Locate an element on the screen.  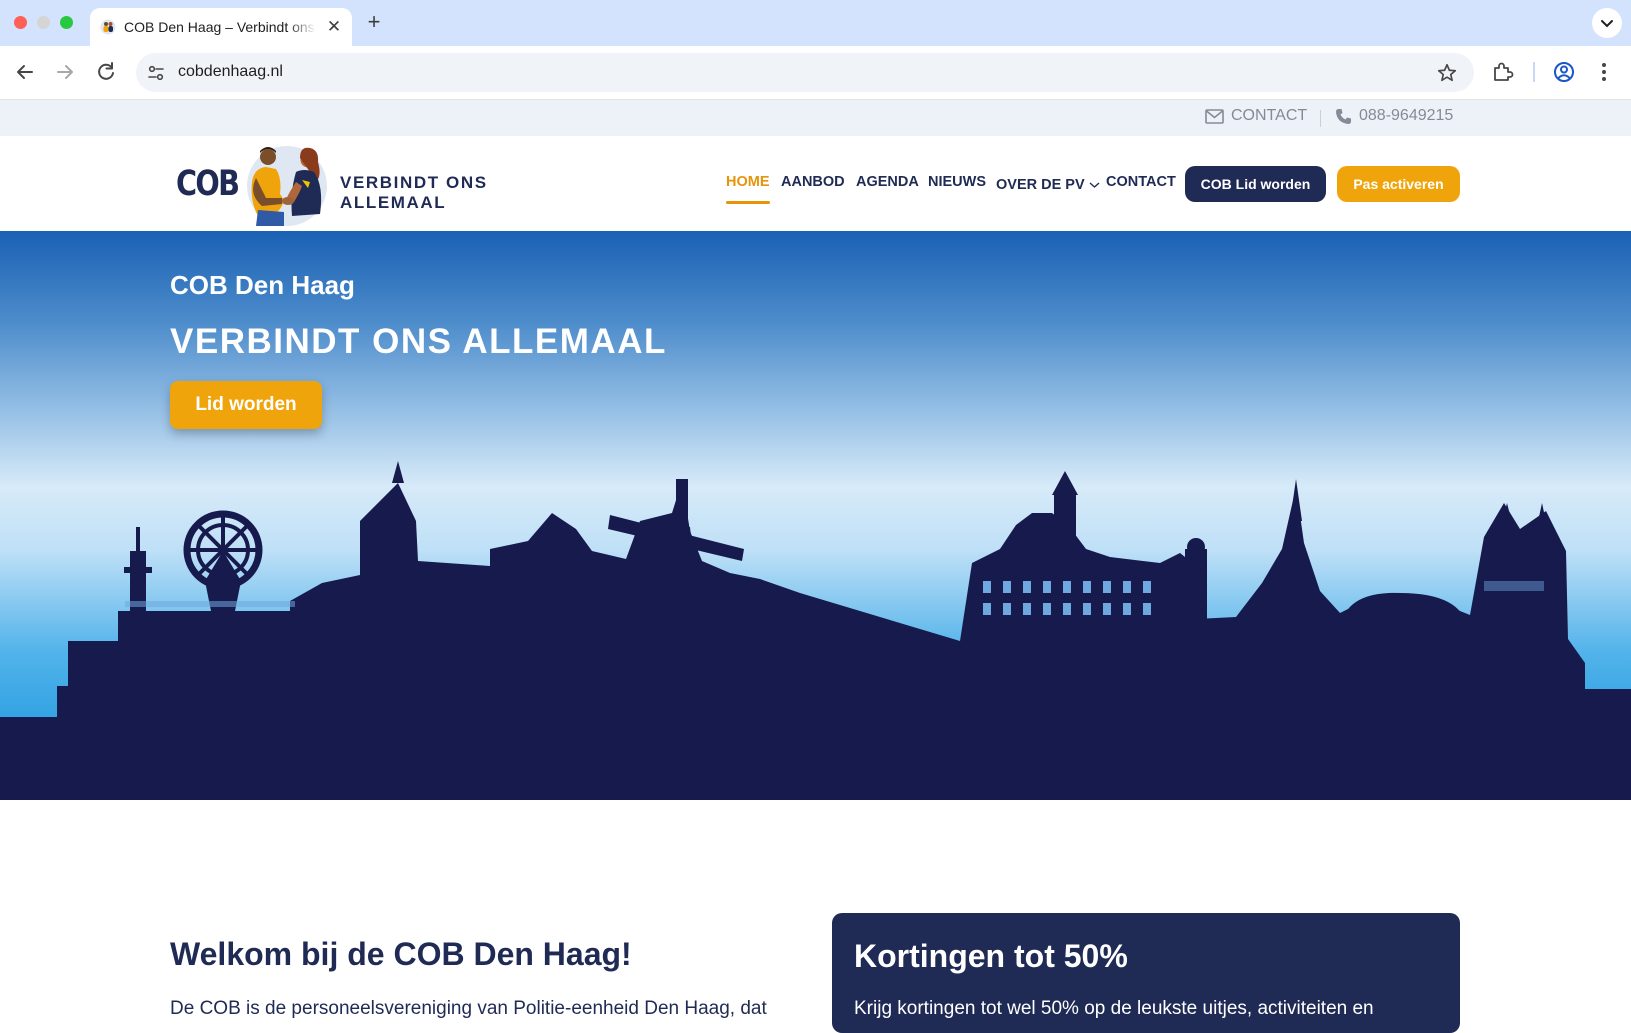
topbar-contact-label: CONTACT is located at coordinates (1269, 115).